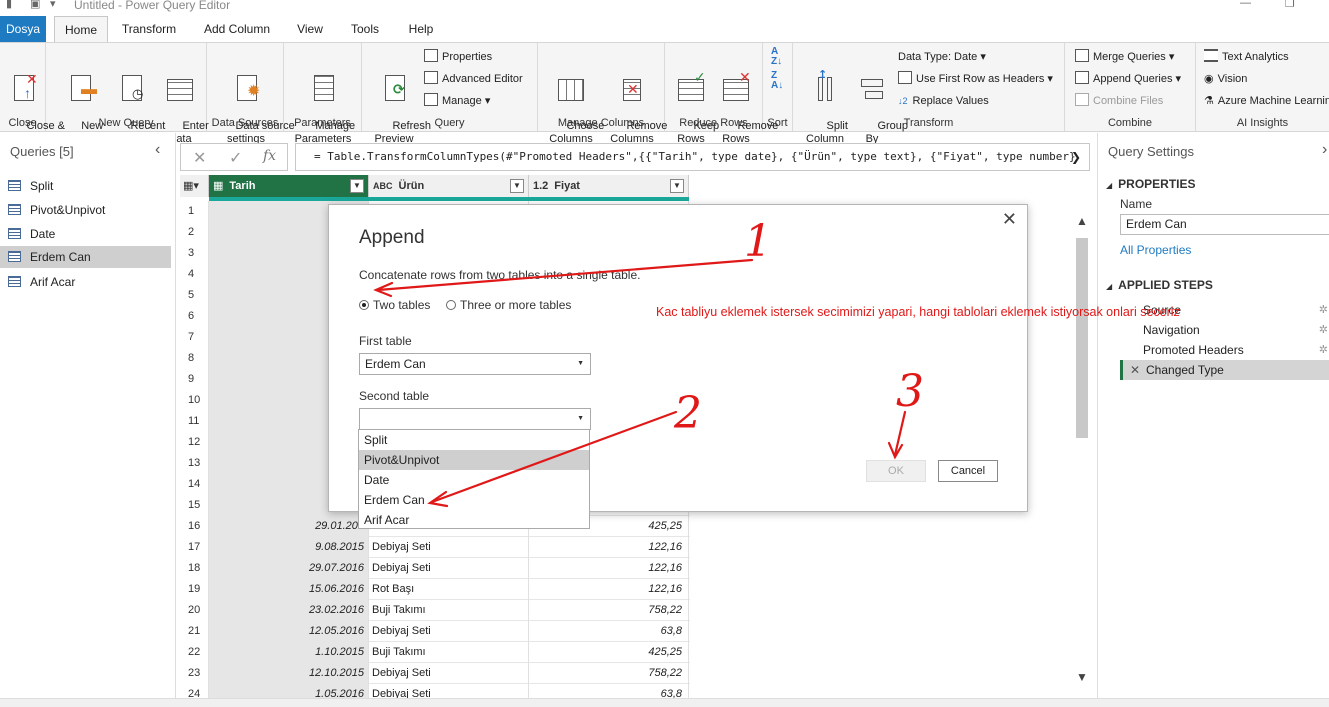 Image resolution: width=1329 pixels, height=707 pixels. What do you see at coordinates (289, 673) in the screenshot?
I see `cell-tarih: 12.10.2015` at bounding box center [289, 673].